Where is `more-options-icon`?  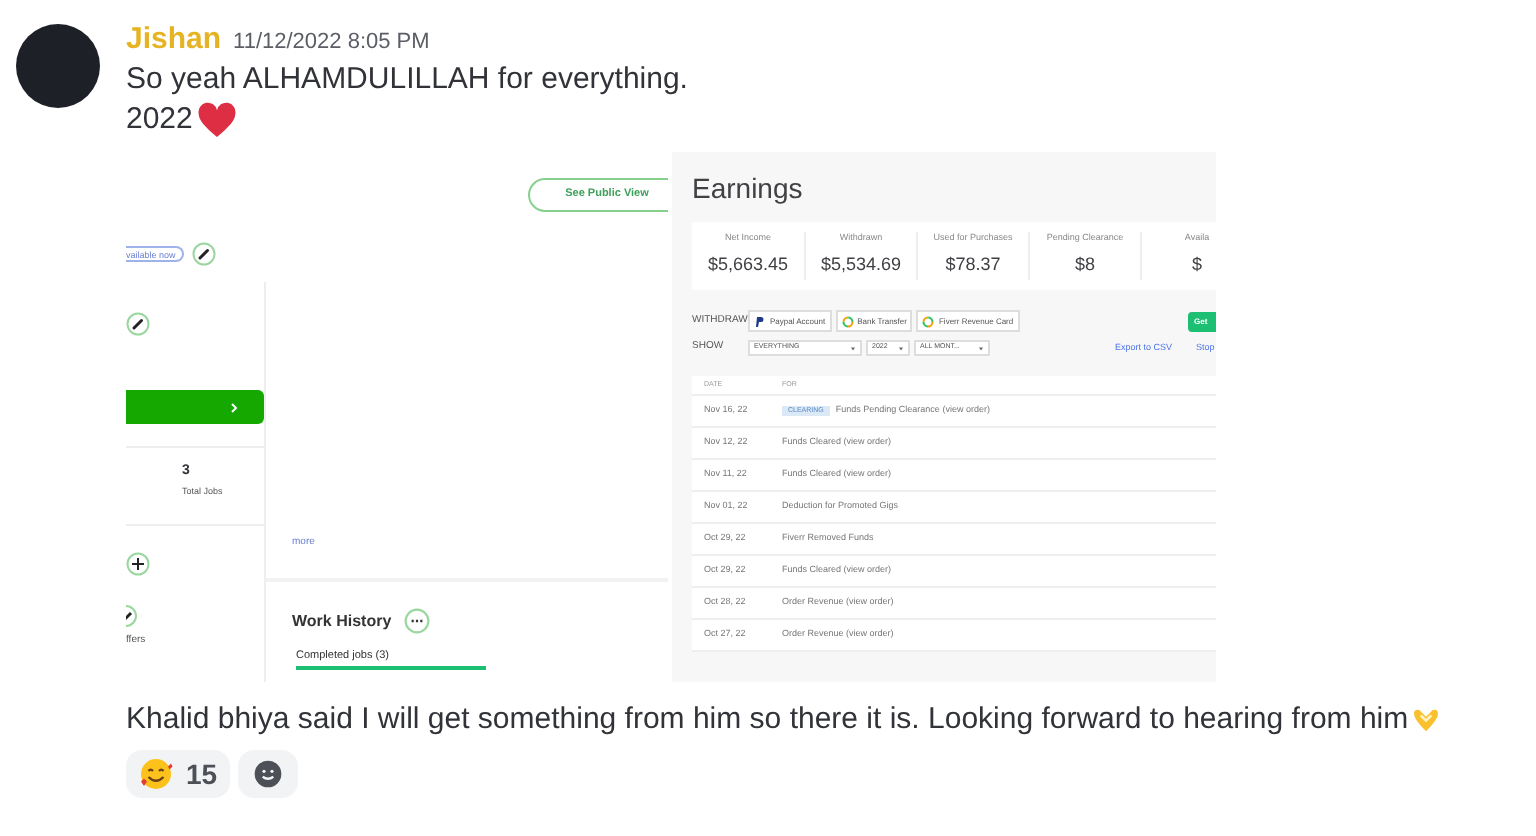 more-options-icon is located at coordinates (416, 621).